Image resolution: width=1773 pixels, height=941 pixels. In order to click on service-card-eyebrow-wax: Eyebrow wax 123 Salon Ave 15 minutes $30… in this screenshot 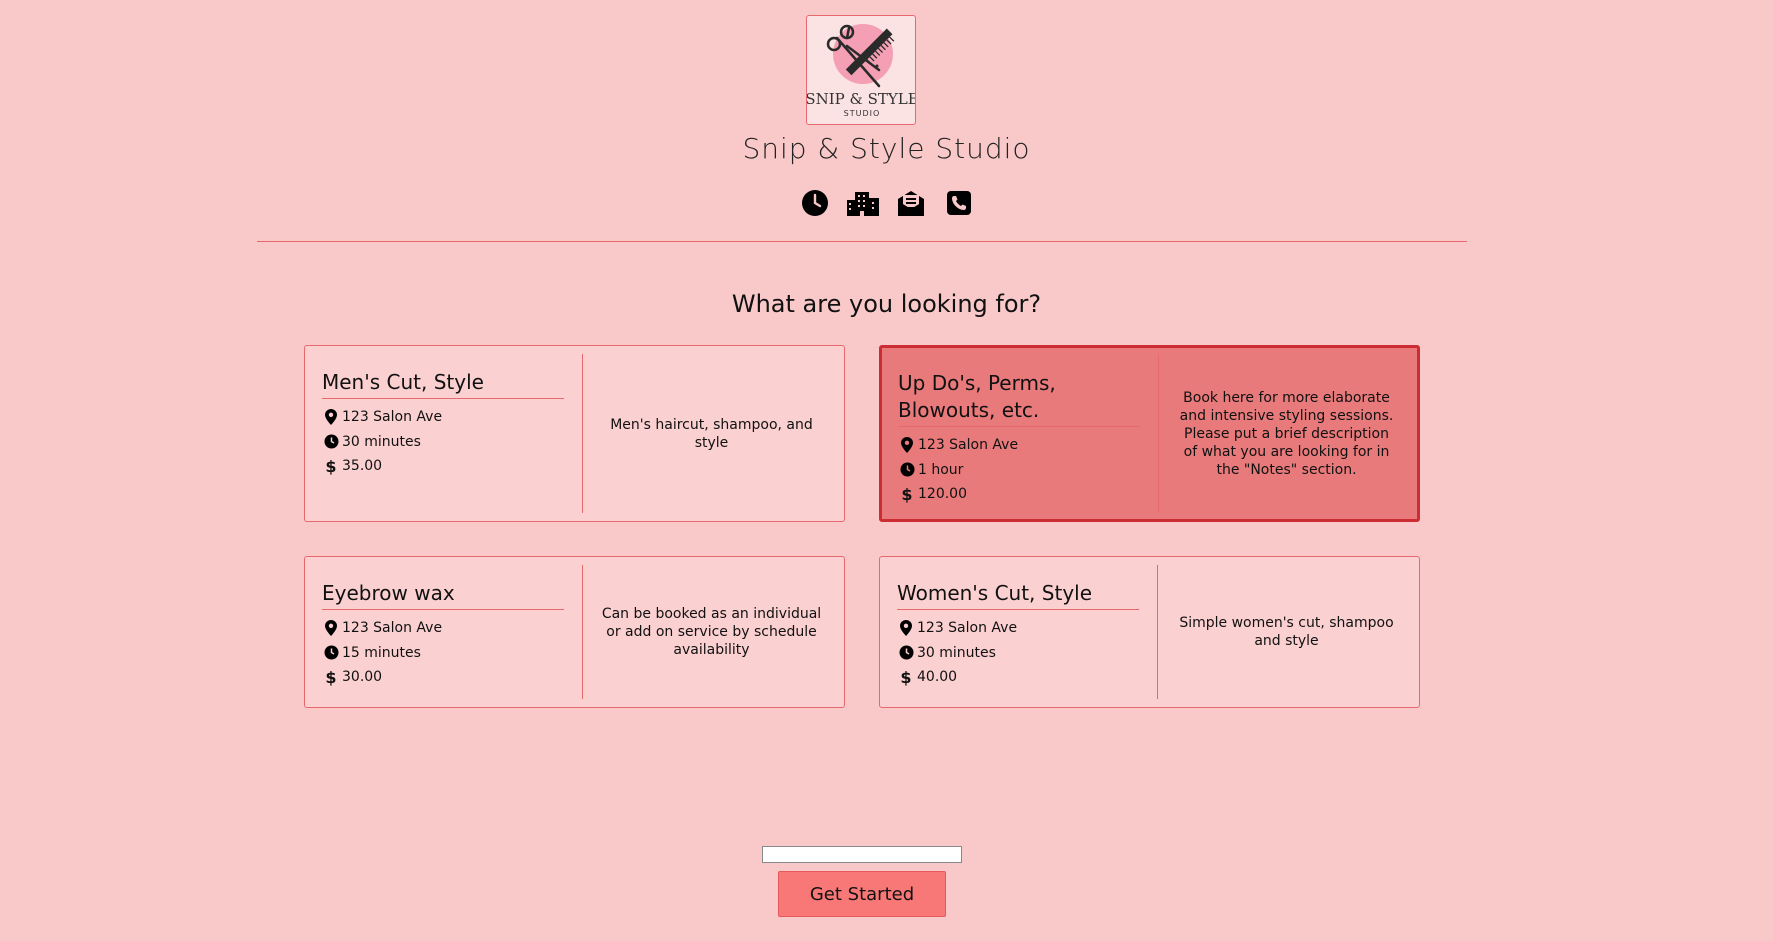, I will do `click(574, 632)`.